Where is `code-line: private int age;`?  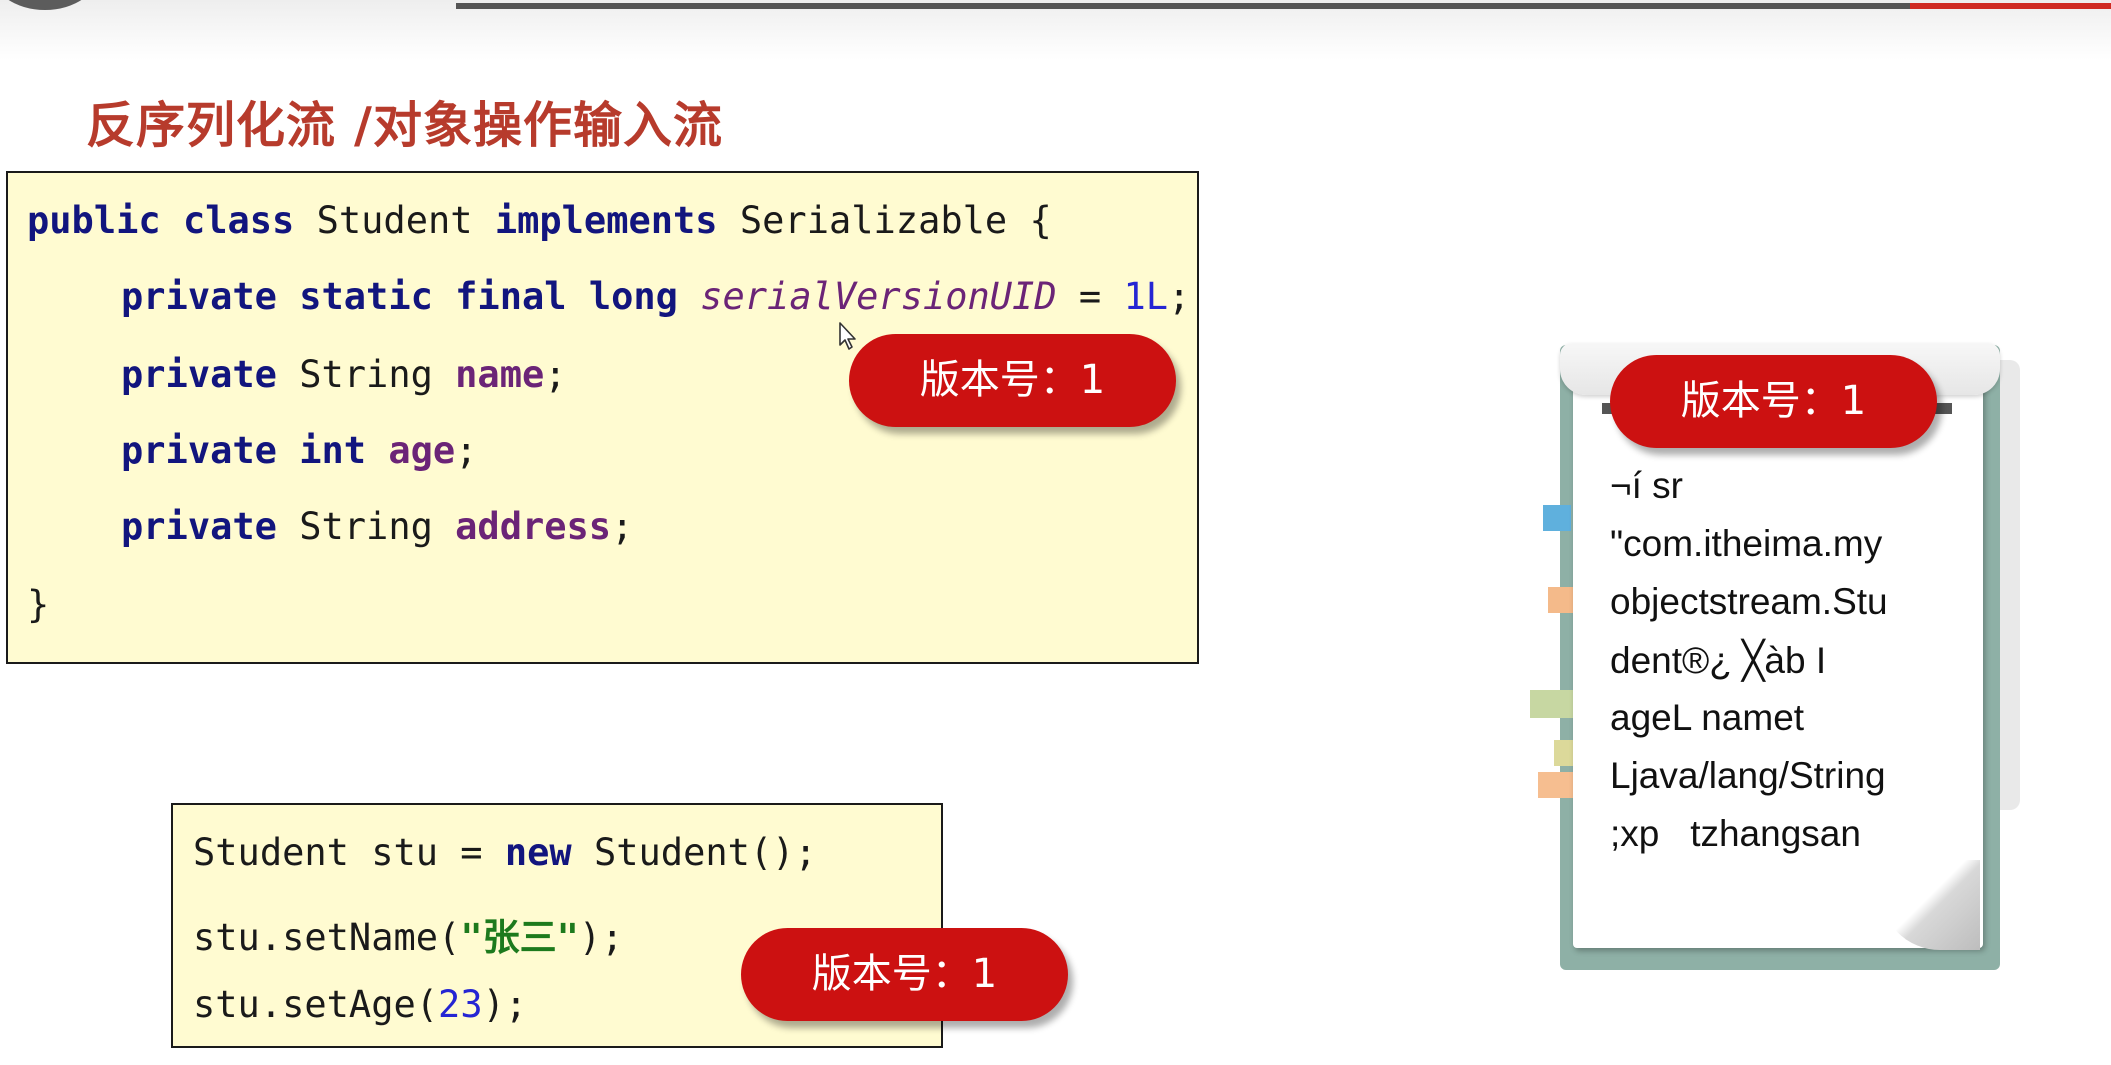
code-line: private int age; is located at coordinates (299, 450).